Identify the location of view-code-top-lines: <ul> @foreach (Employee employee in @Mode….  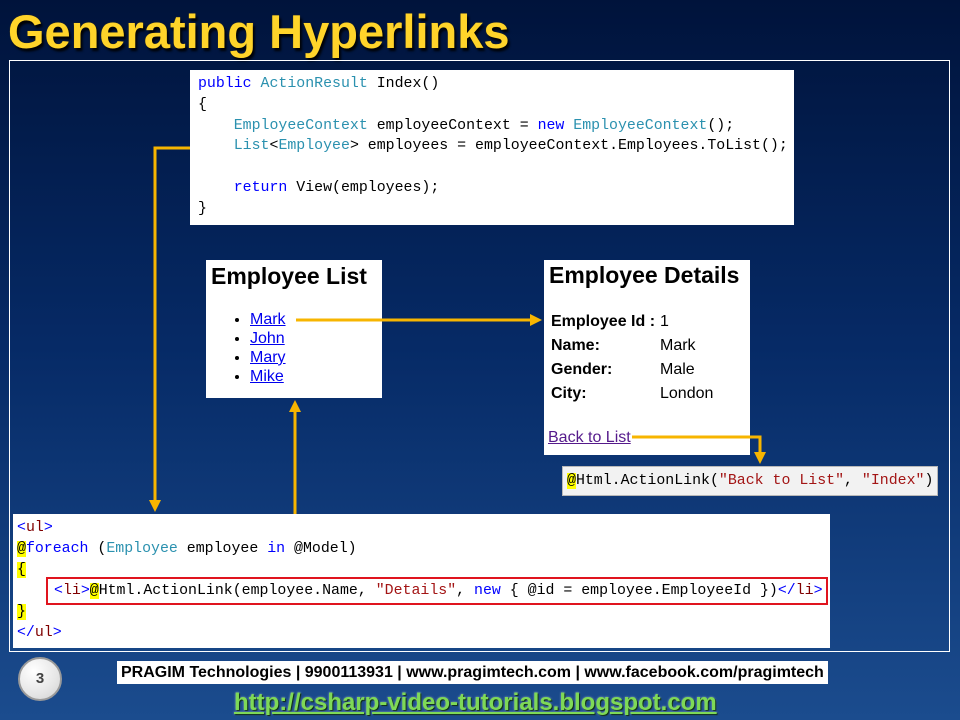
(421, 549).